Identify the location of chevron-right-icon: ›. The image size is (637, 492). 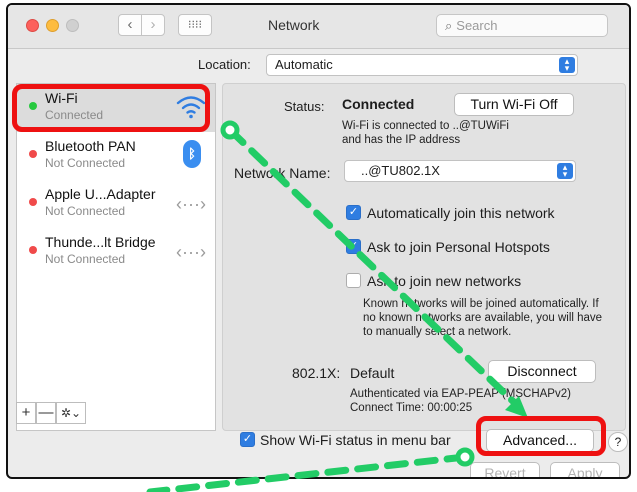
(153, 24).